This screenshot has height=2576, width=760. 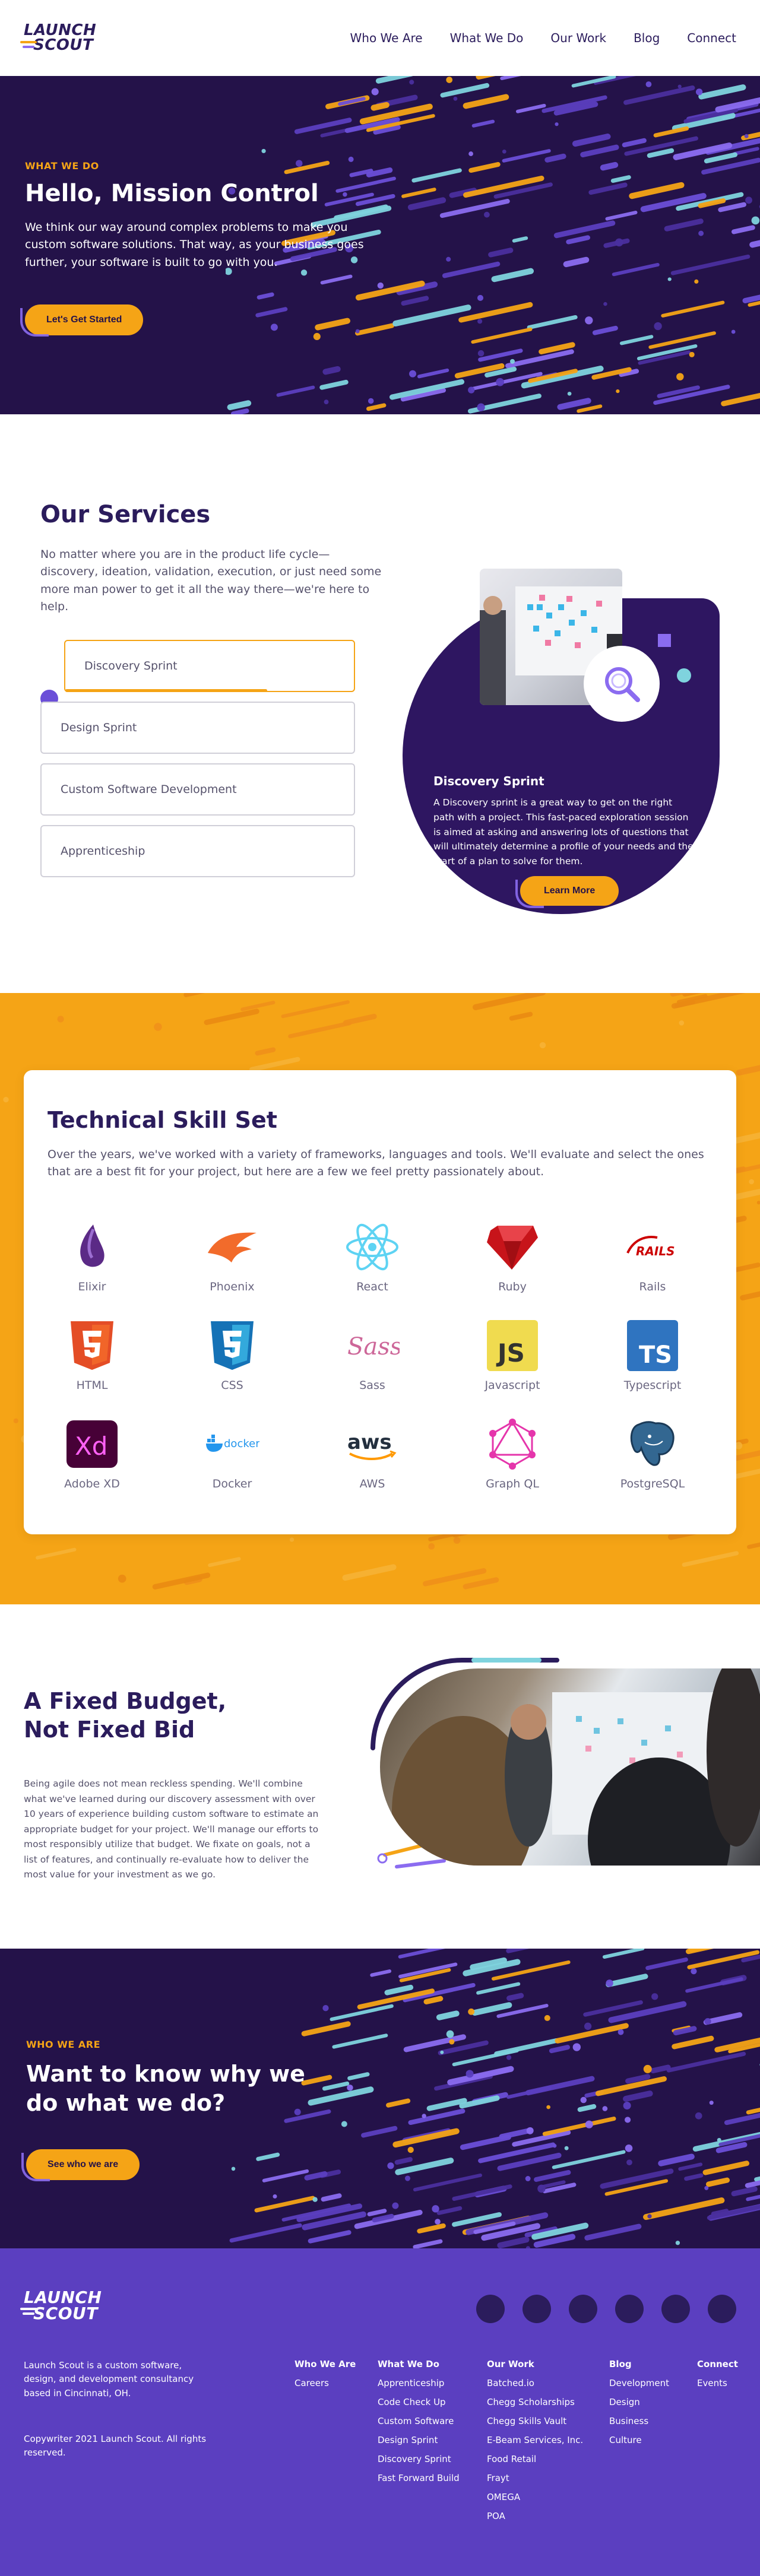 What do you see at coordinates (639, 2440) in the screenshot?
I see `footer-link: Culture` at bounding box center [639, 2440].